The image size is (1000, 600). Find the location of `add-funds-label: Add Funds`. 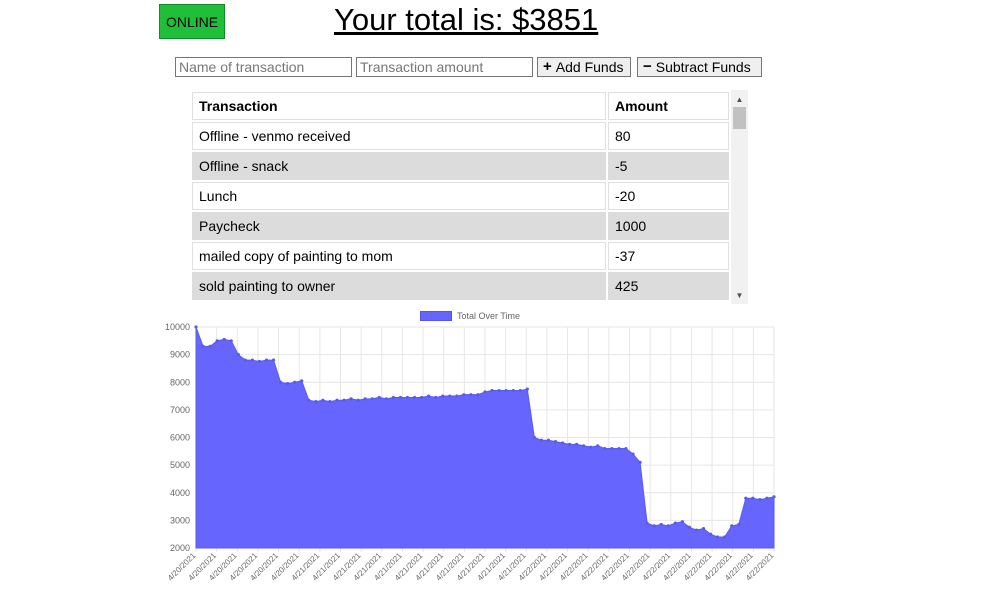

add-funds-label: Add Funds is located at coordinates (589, 67).